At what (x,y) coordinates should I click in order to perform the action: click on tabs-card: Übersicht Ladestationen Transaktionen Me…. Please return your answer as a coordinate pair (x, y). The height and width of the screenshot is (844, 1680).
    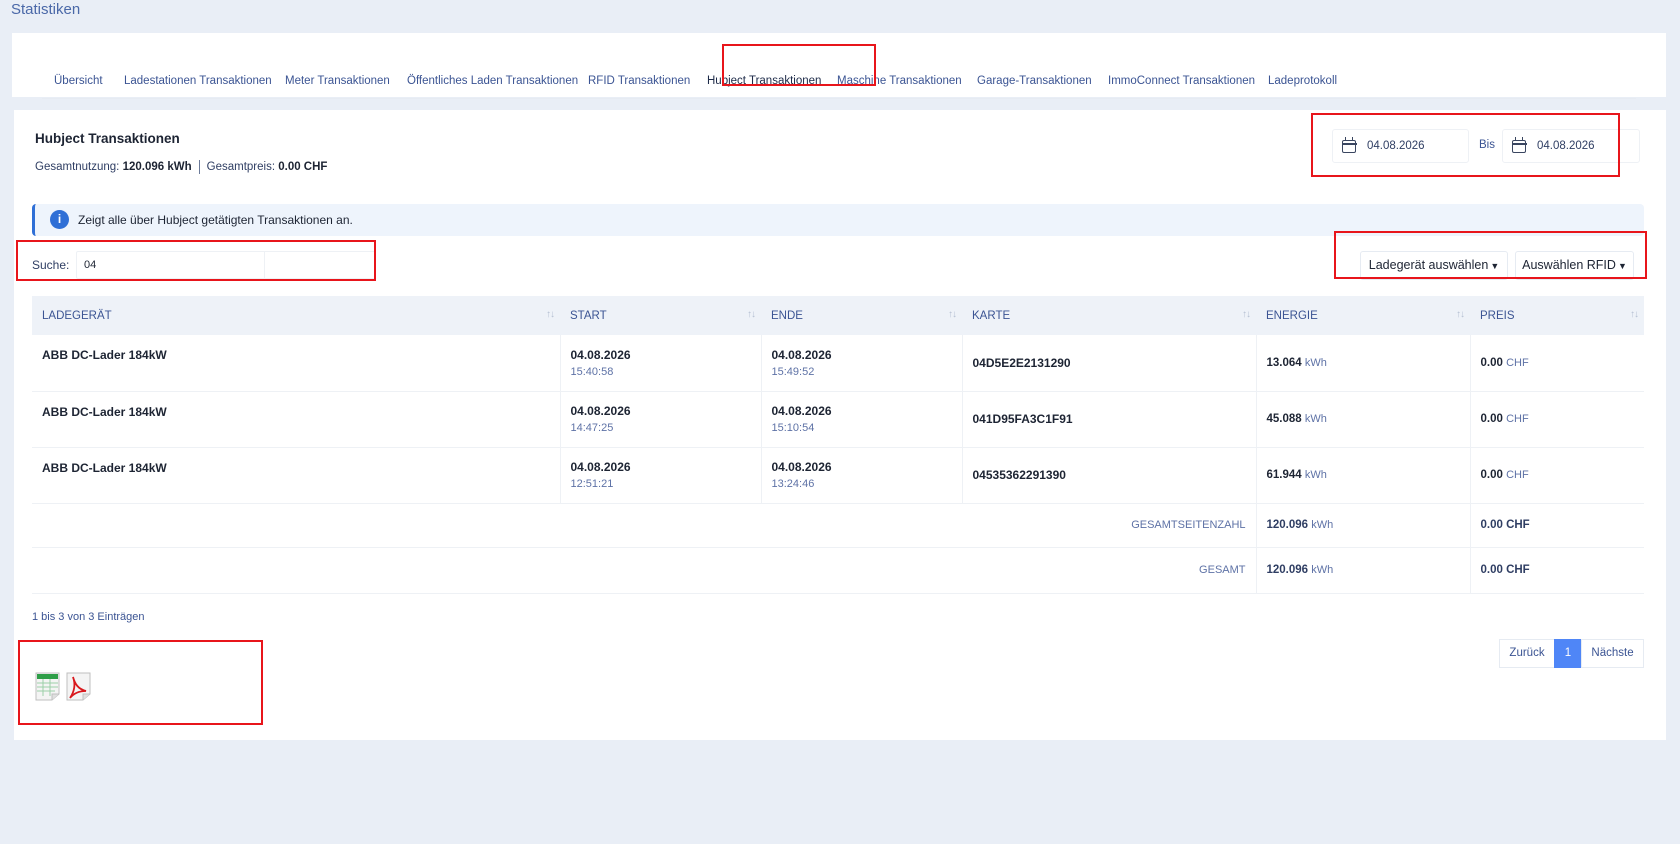
    Looking at the image, I should click on (839, 66).